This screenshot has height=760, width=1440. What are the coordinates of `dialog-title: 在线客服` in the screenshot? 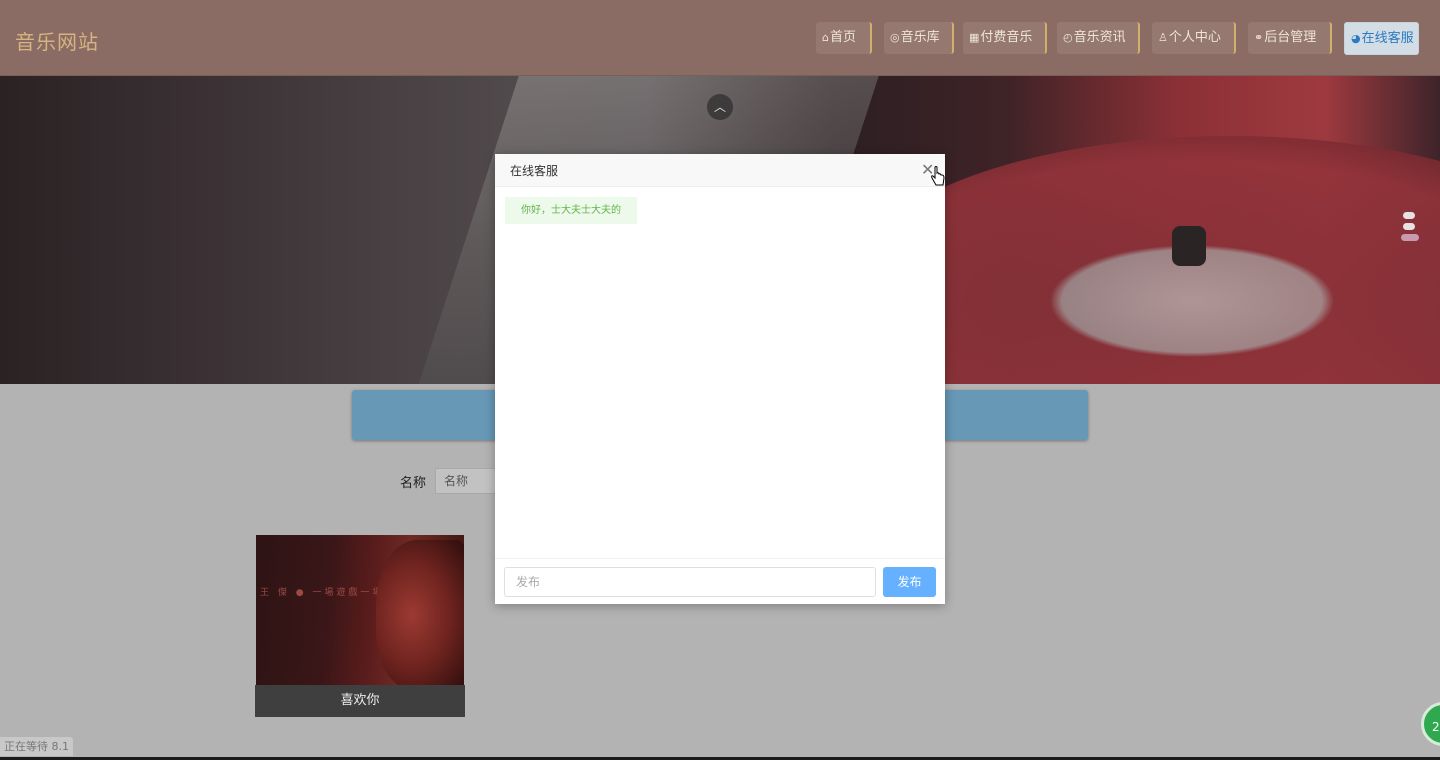 It's located at (534, 171).